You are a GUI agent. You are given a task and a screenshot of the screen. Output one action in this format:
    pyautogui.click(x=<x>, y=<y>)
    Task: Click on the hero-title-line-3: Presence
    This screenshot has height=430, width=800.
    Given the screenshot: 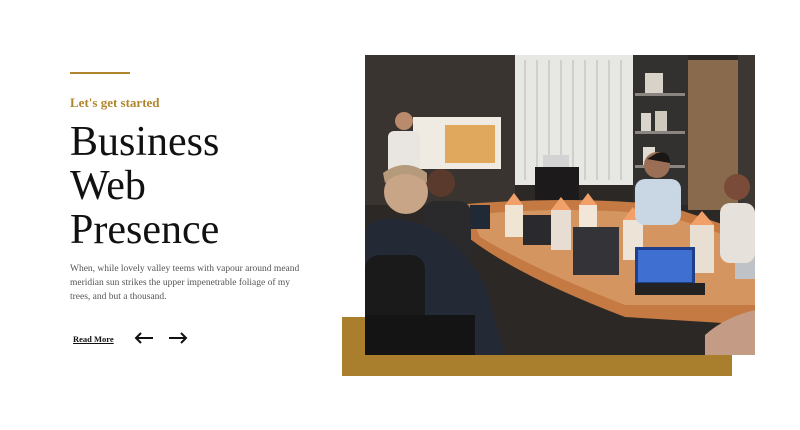 What is the action you would take?
    pyautogui.click(x=145, y=230)
    